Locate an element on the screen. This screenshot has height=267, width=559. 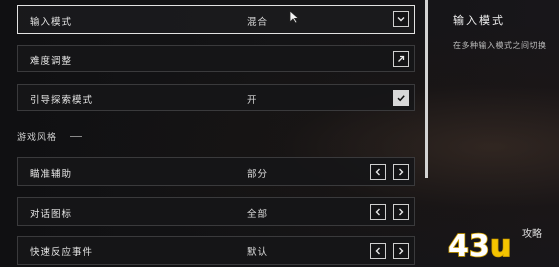
mouse-cursor-icon is located at coordinates (294, 17).